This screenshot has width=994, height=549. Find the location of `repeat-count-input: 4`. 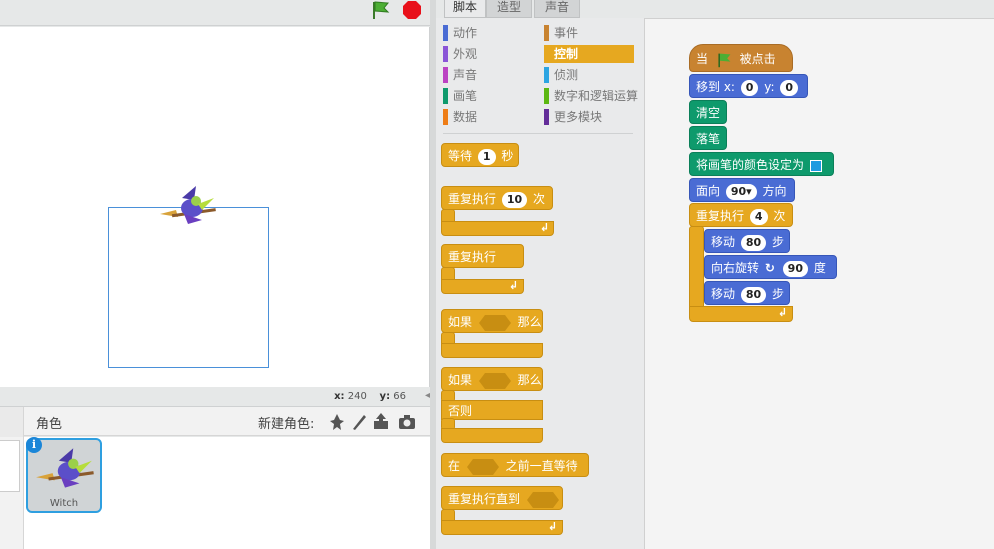

repeat-count-input: 4 is located at coordinates (758, 216).